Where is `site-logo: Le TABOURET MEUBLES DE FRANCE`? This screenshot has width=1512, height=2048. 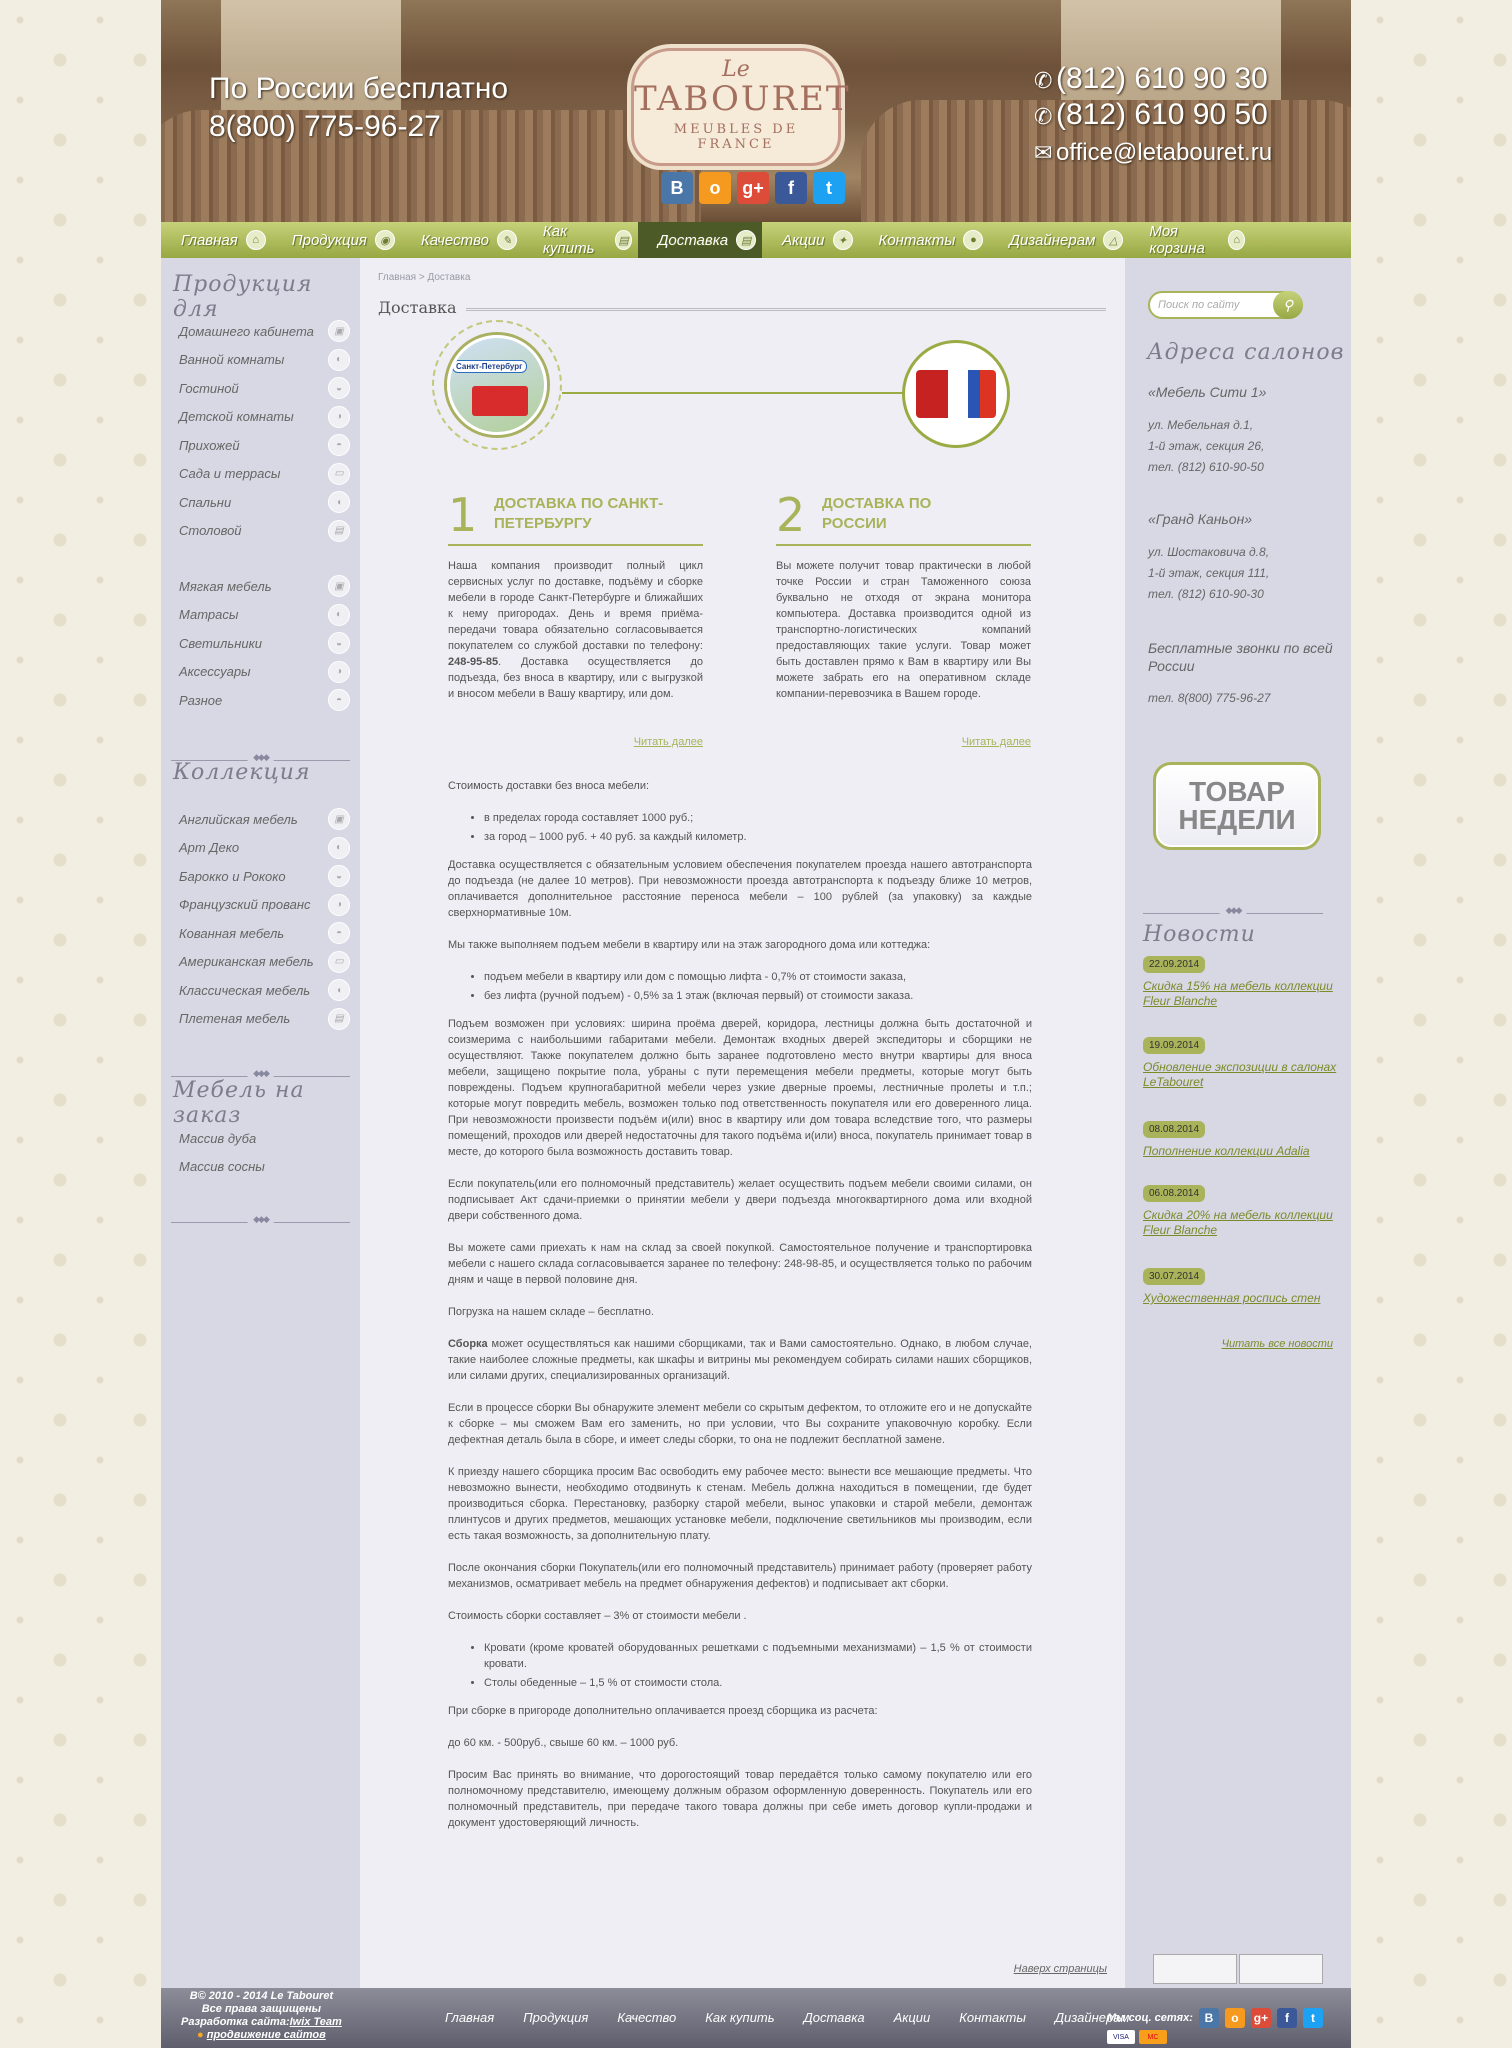
site-logo: Le TABOURET MEUBLES DE FRANCE is located at coordinates (740, 107).